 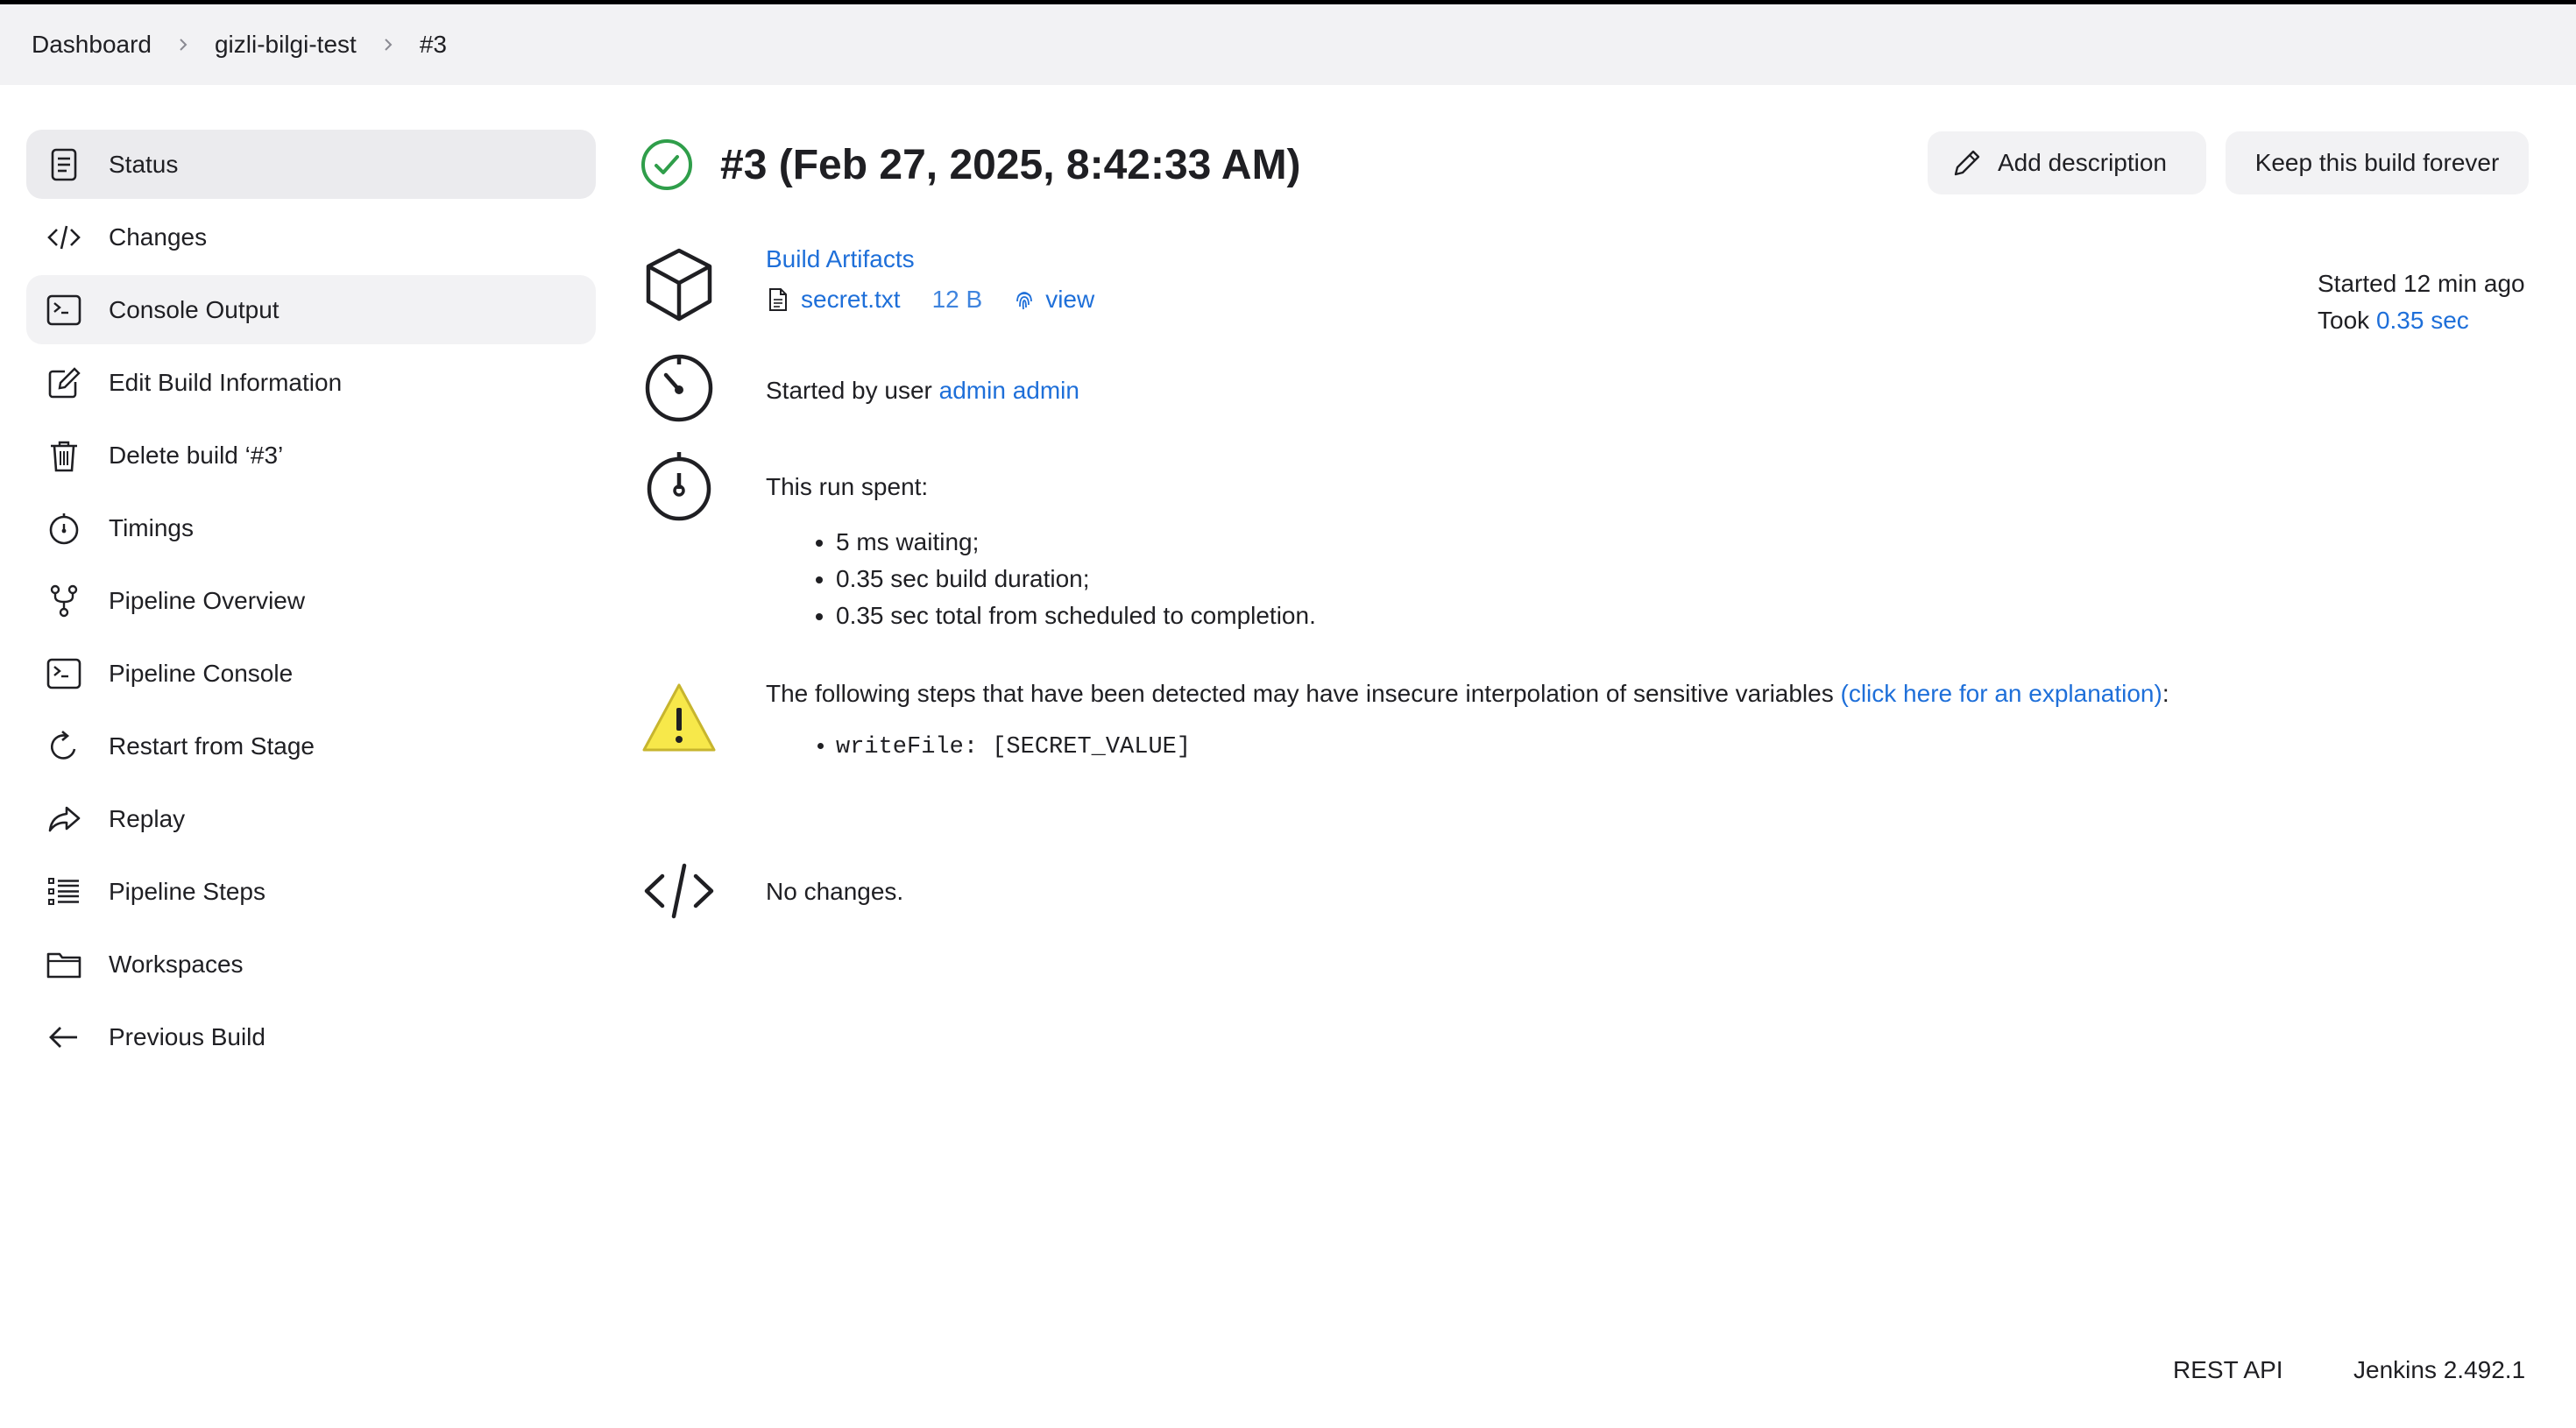 I want to click on timer-icon, so click(x=679, y=388).